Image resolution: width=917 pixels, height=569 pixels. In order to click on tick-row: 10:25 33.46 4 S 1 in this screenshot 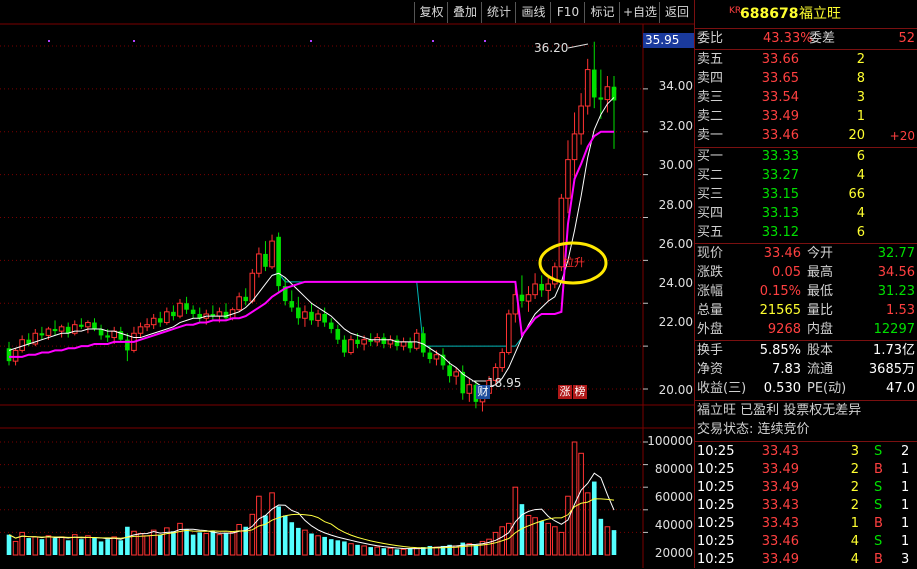, I will do `click(806, 542)`.